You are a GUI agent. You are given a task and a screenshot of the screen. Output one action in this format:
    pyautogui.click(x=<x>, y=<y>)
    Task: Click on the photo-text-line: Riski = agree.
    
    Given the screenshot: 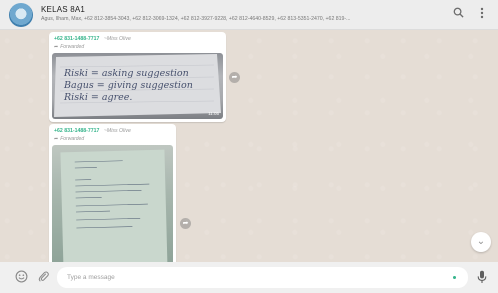 What is the action you would take?
    pyautogui.click(x=97, y=97)
    